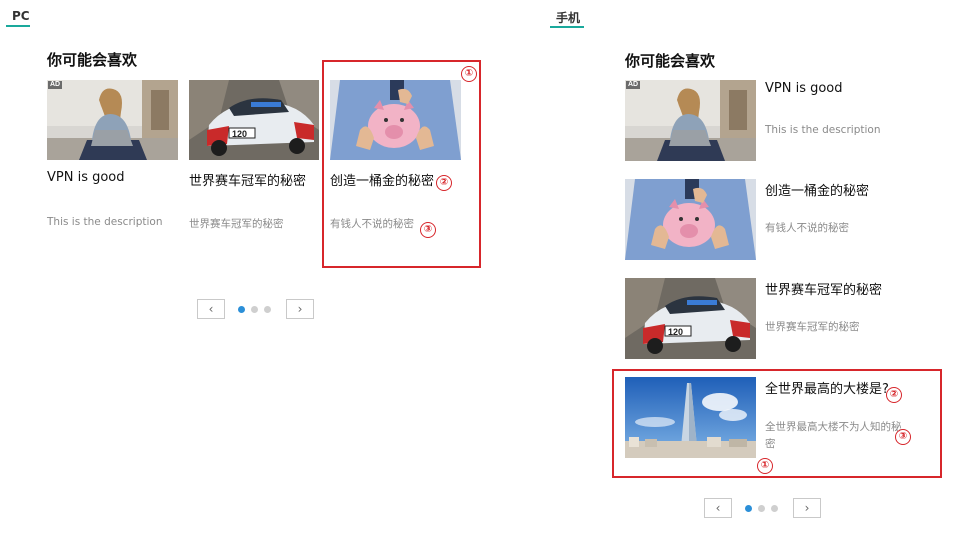 The image size is (958, 538). I want to click on pc-prev-button: ‹, so click(211, 309).